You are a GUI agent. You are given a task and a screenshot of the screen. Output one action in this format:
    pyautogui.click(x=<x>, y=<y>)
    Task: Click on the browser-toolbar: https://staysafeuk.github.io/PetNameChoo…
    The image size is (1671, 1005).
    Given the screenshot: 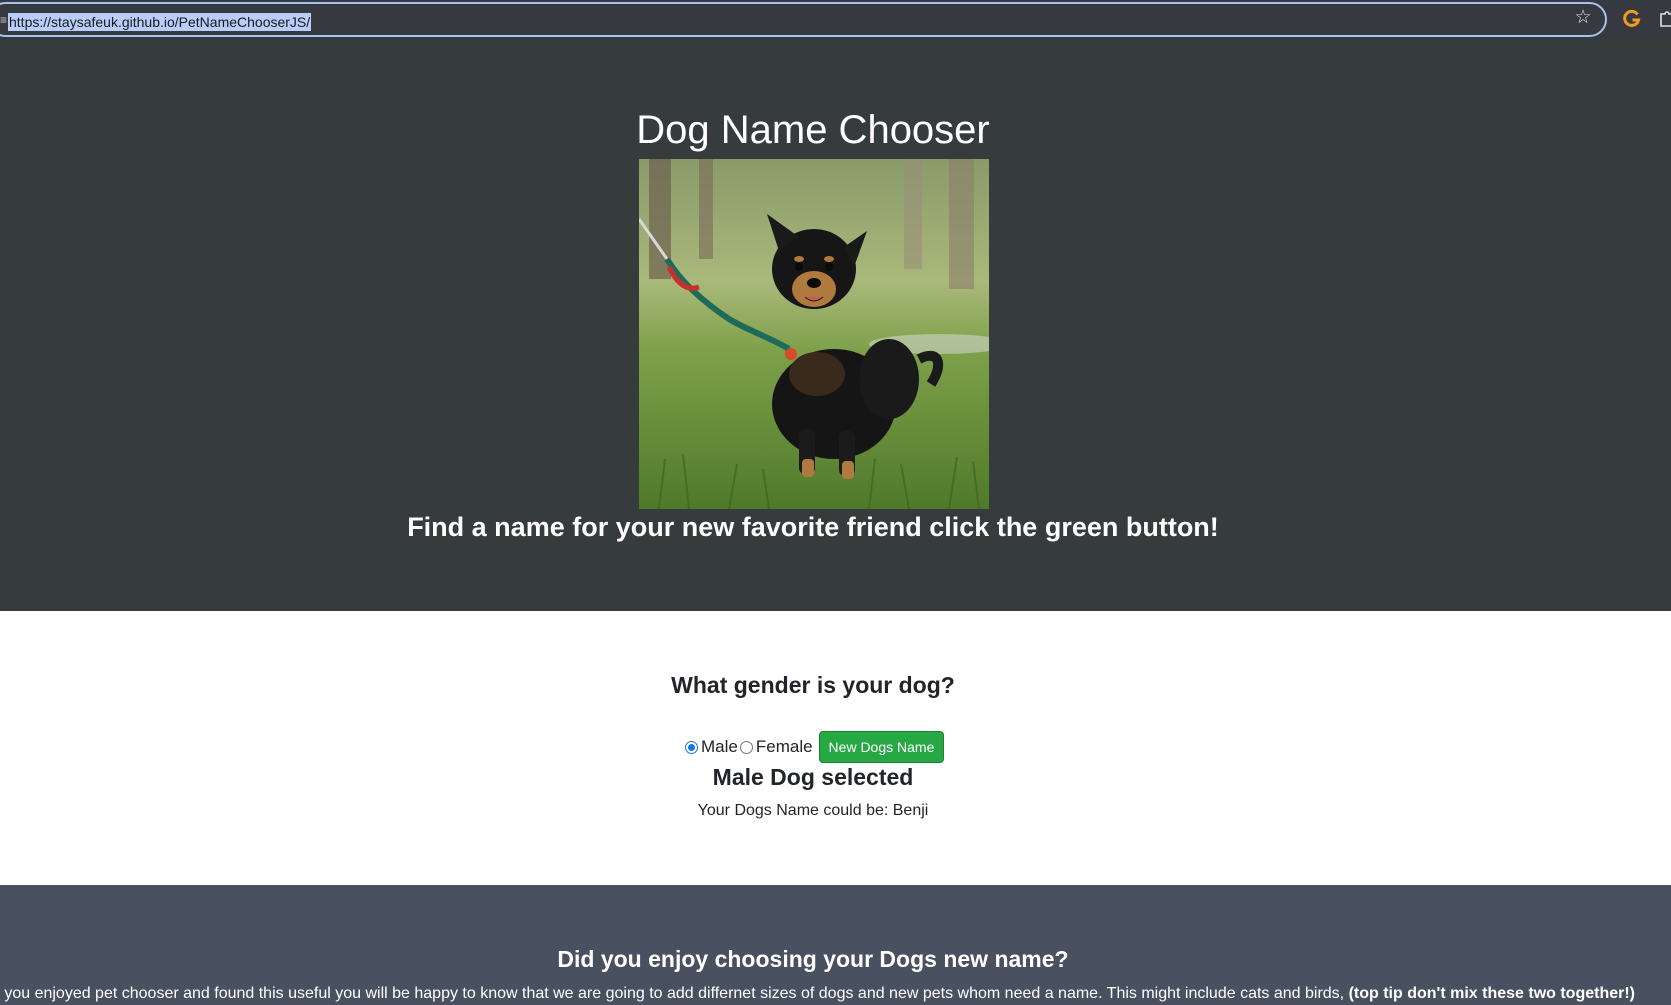 What is the action you would take?
    pyautogui.click(x=835, y=20)
    